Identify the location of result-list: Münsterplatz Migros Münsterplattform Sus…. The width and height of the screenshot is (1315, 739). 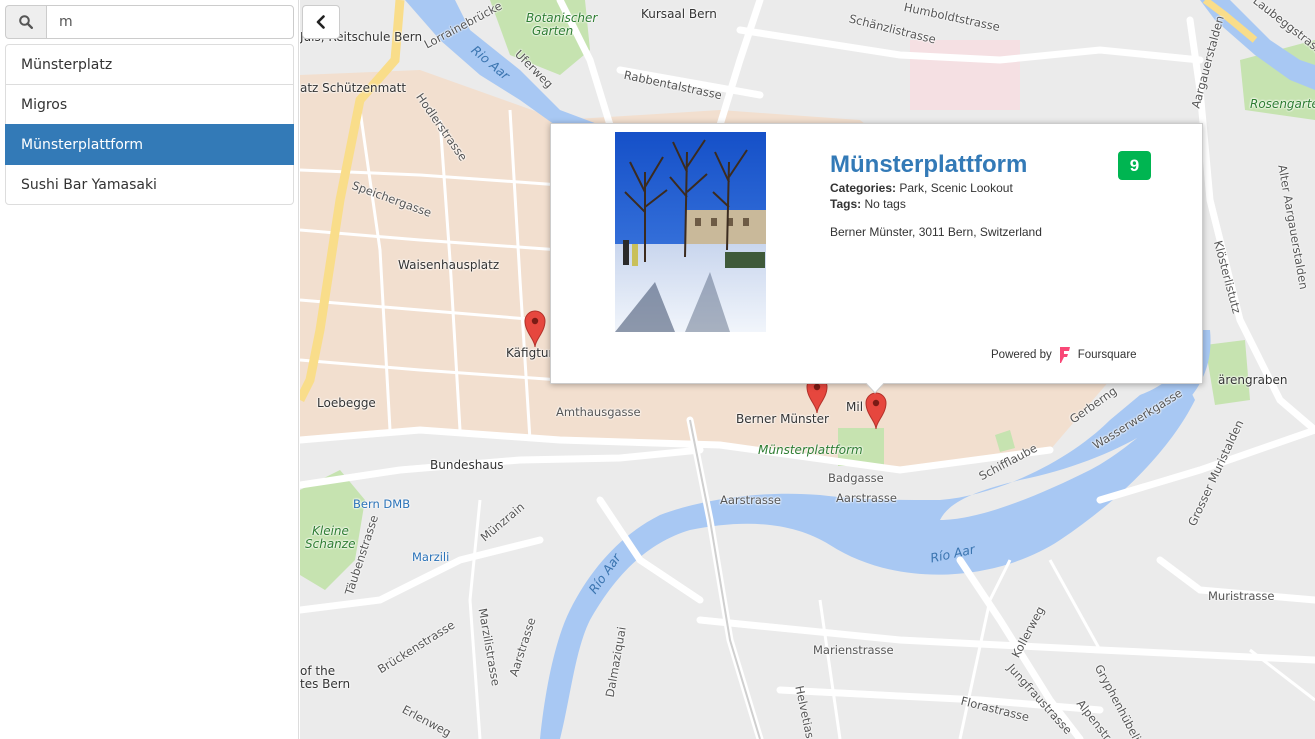
(149, 124).